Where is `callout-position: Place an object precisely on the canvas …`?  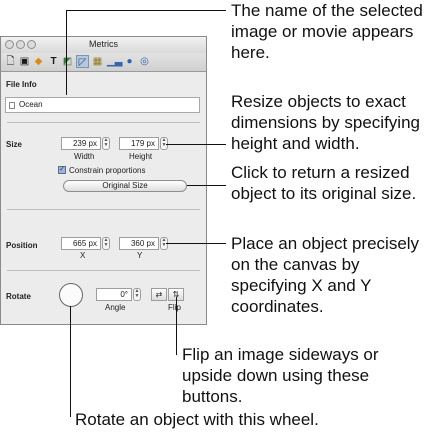 callout-position: Place an object precisely on the canvas … is located at coordinates (325, 275).